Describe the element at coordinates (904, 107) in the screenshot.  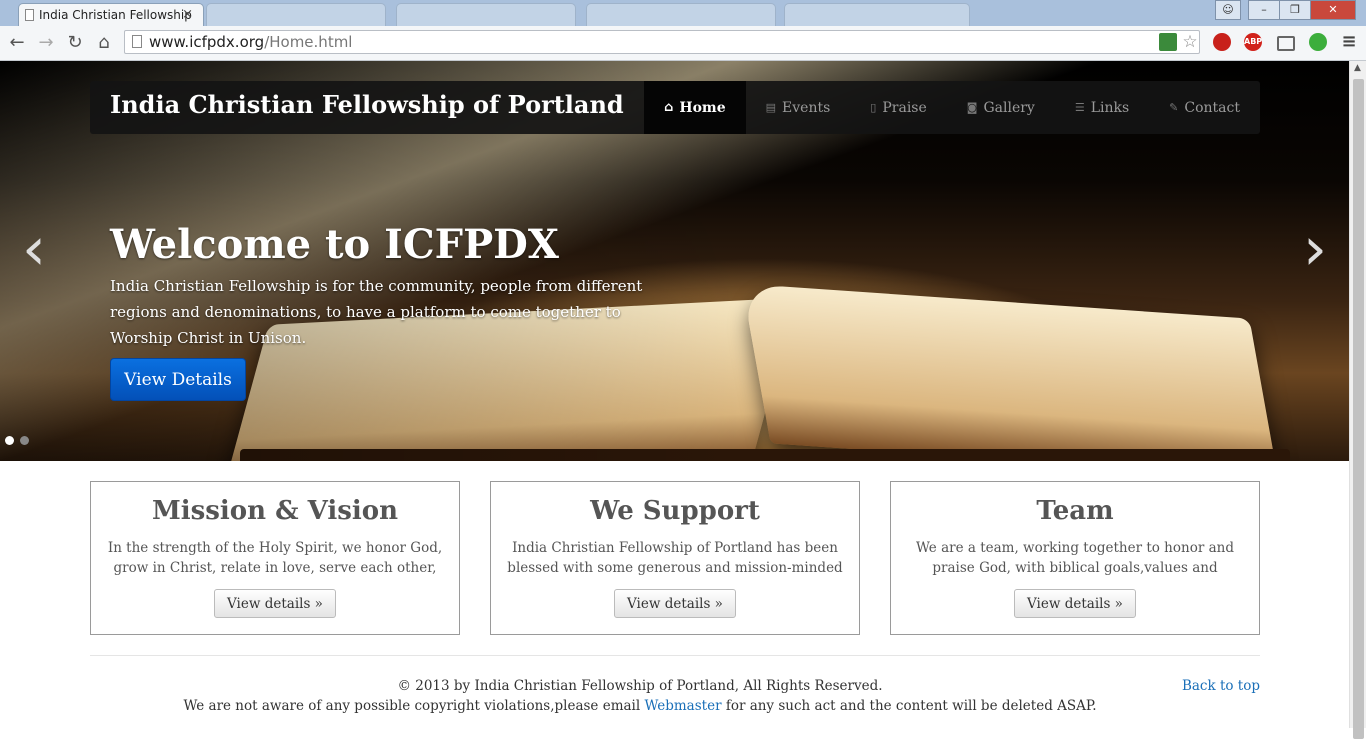
I see `nav-label: Praise` at that location.